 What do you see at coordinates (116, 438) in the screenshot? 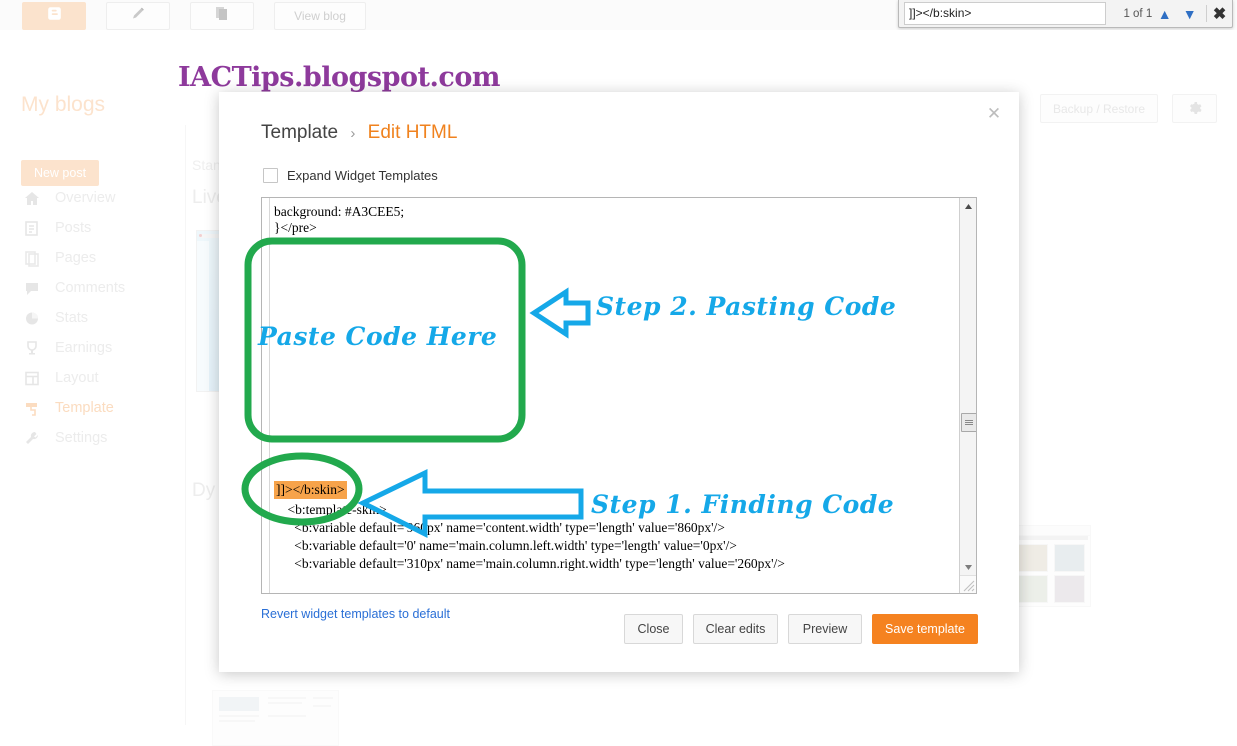
I see `sidebar-item-settings: Settings` at bounding box center [116, 438].